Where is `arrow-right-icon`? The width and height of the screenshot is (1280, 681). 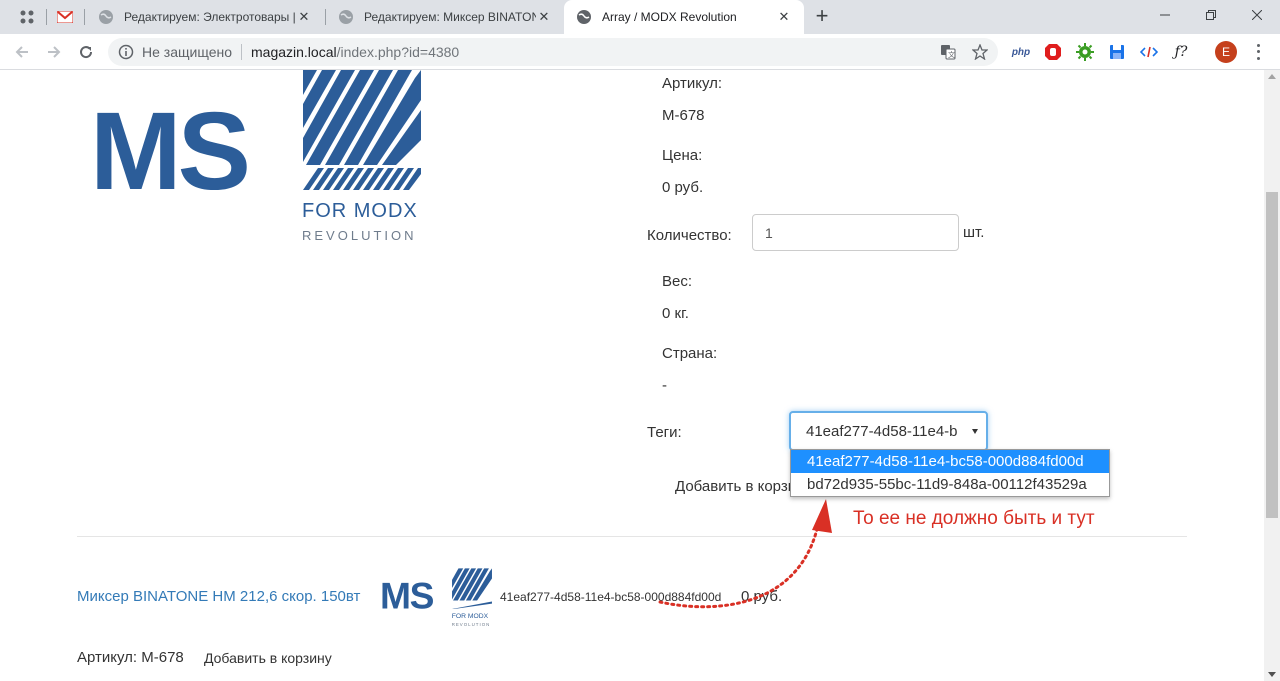 arrow-right-icon is located at coordinates (54, 52).